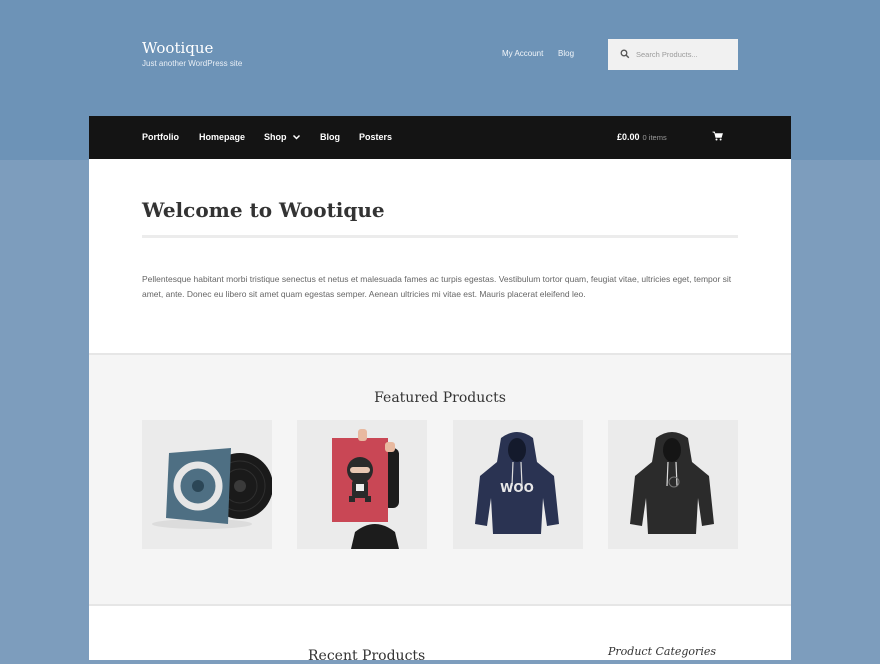 Image resolution: width=880 pixels, height=664 pixels. I want to click on my-account-link: My Account, so click(522, 53).